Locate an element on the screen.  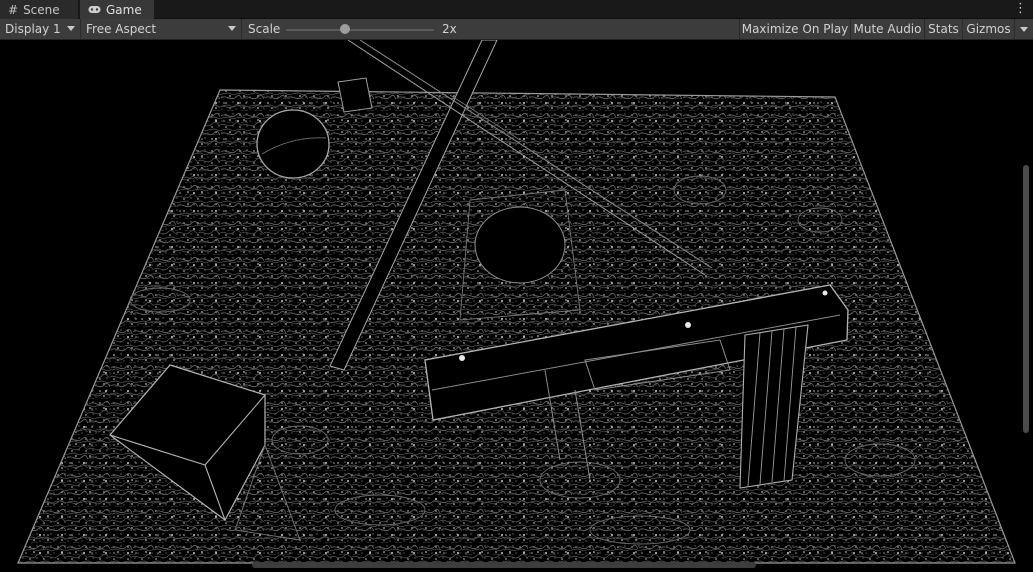
tab-game: Game is located at coordinates (117, 9).